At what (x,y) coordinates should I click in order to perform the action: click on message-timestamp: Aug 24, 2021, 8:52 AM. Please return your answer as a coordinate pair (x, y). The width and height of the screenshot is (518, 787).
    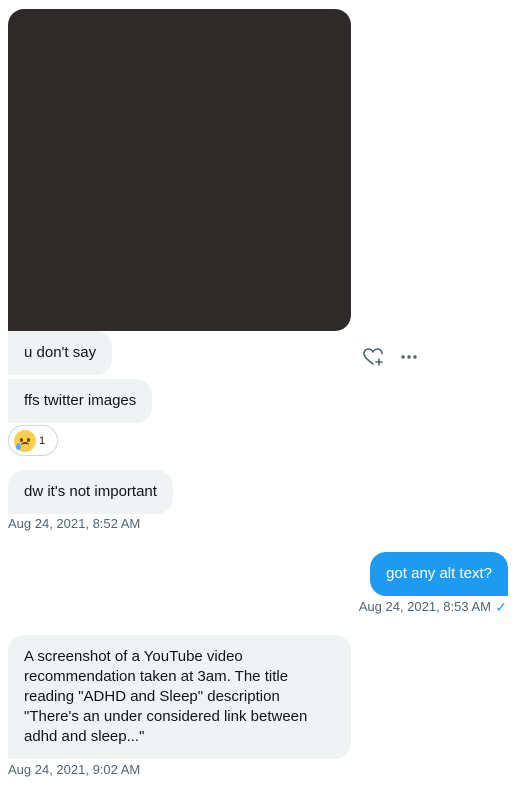
    Looking at the image, I should click on (74, 523).